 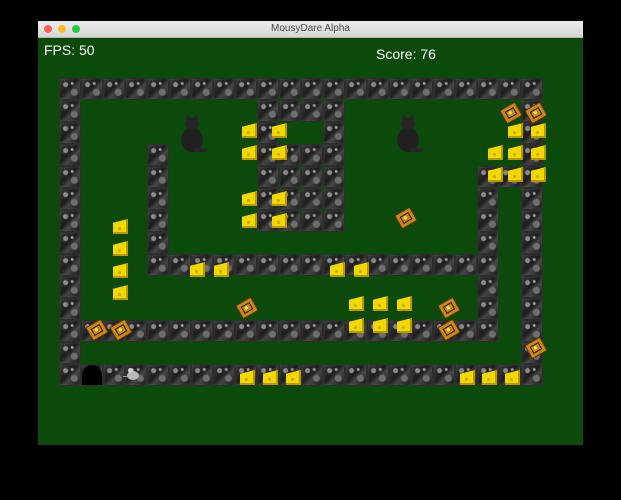 I want to click on mouse-hole, so click(x=92, y=375).